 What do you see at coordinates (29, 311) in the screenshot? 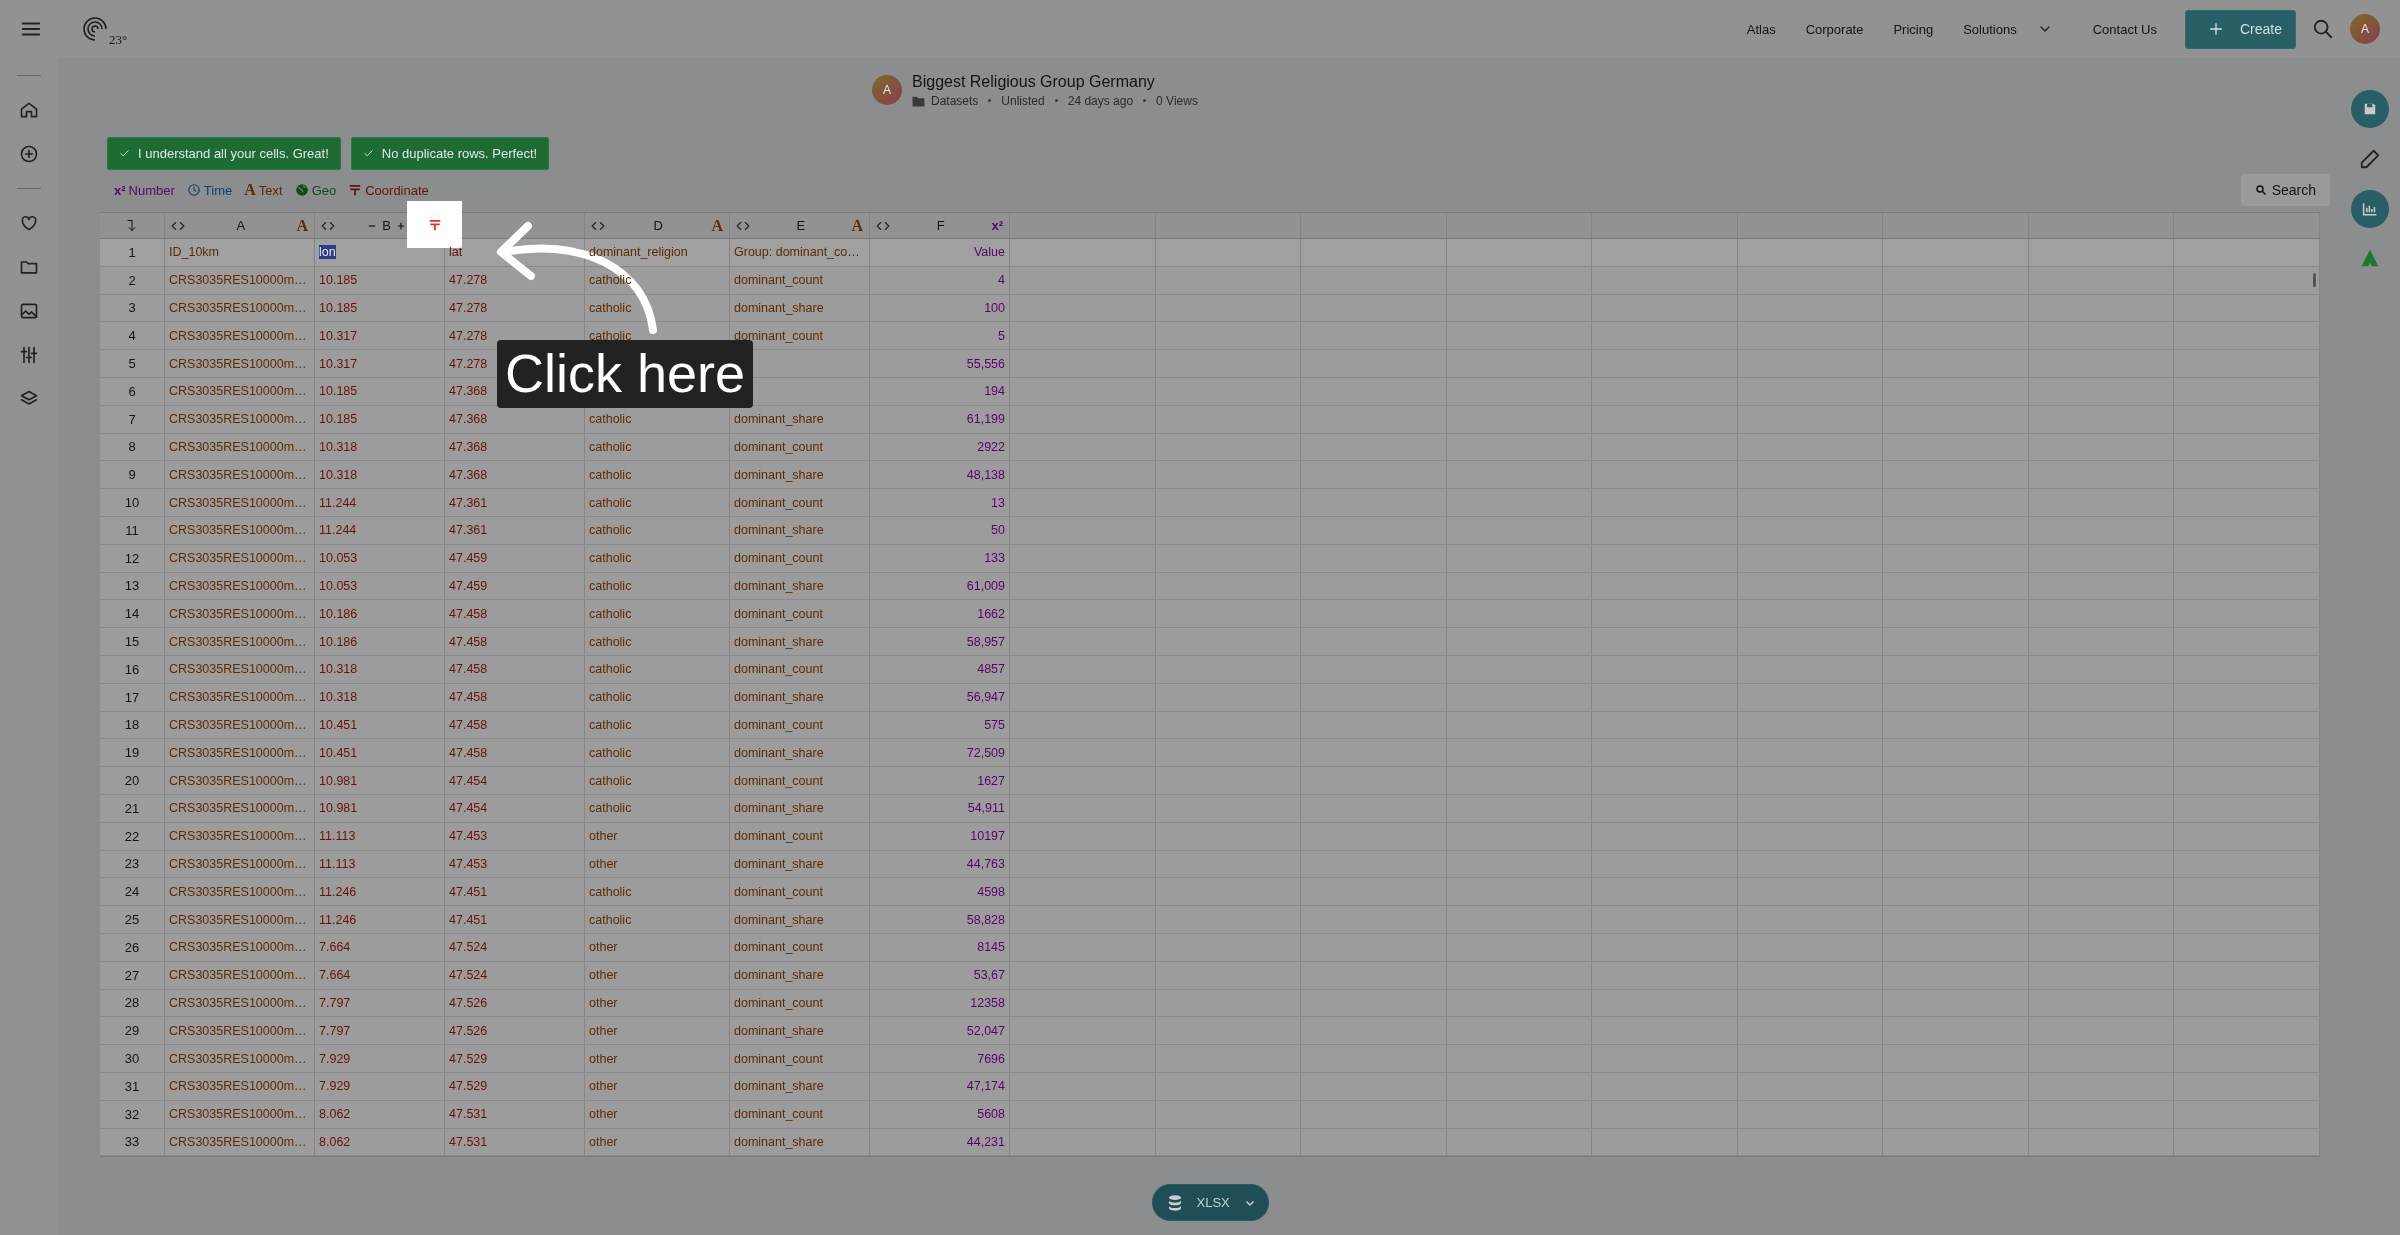
I see `image-icon` at bounding box center [29, 311].